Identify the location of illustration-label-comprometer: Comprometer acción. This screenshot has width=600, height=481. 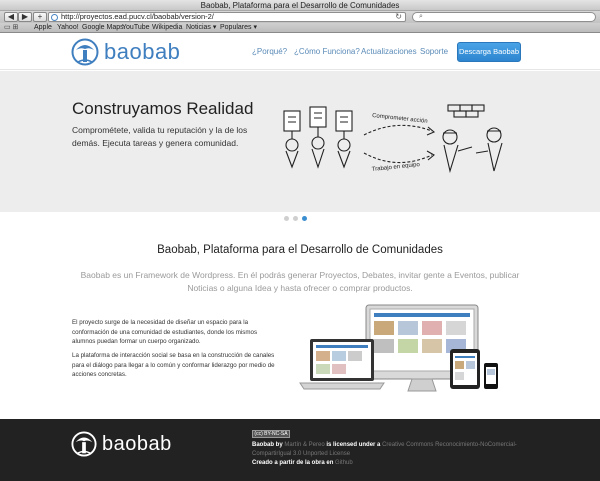
(400, 119).